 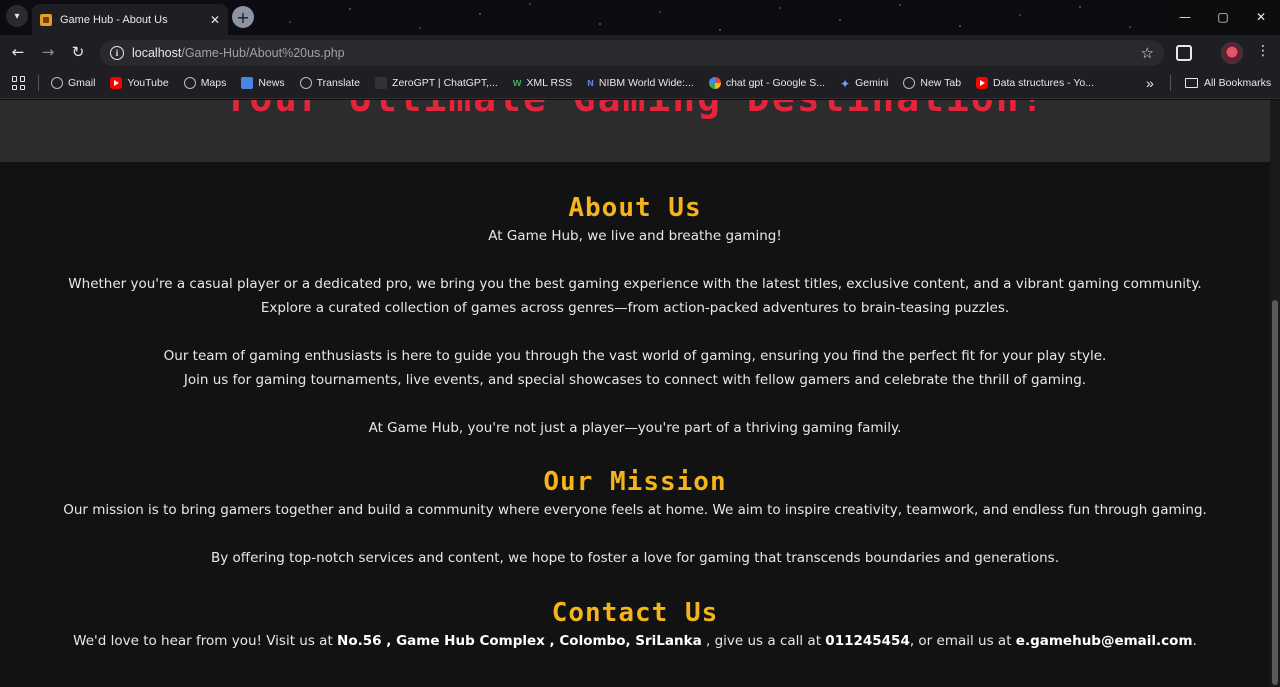 What do you see at coordinates (635, 482) in the screenshot?
I see `mission-heading: Our Mission` at bounding box center [635, 482].